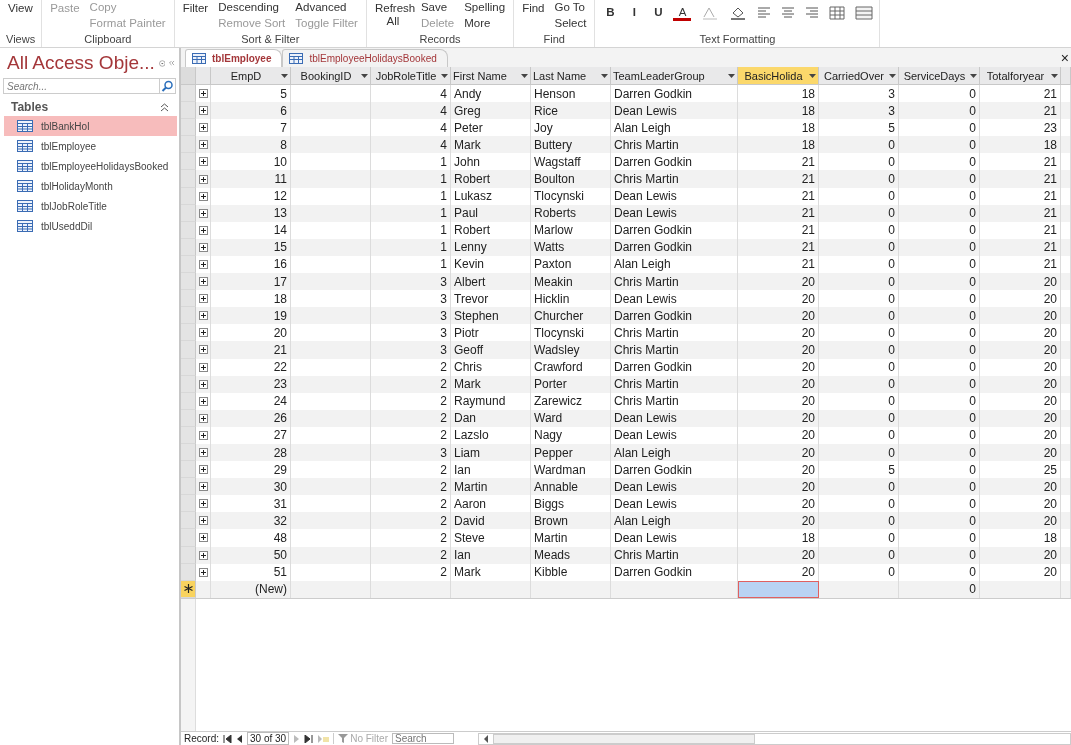  What do you see at coordinates (571, 76) in the screenshot?
I see `column-header: Last Name` at bounding box center [571, 76].